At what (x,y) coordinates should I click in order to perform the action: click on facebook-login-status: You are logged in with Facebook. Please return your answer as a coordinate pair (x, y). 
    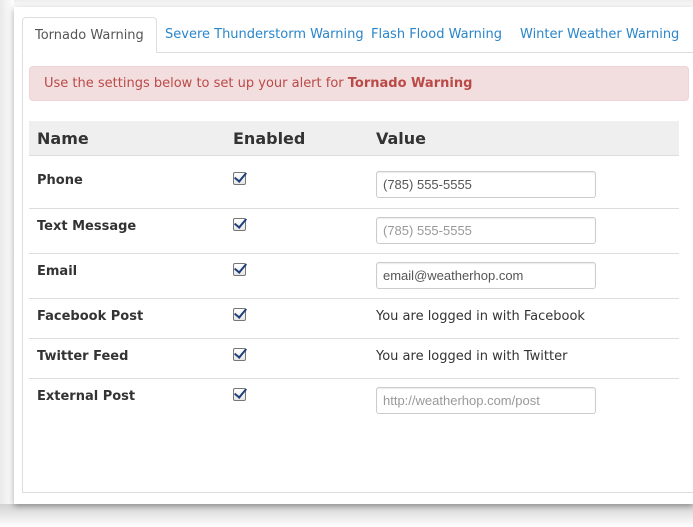
    Looking at the image, I should click on (480, 316).